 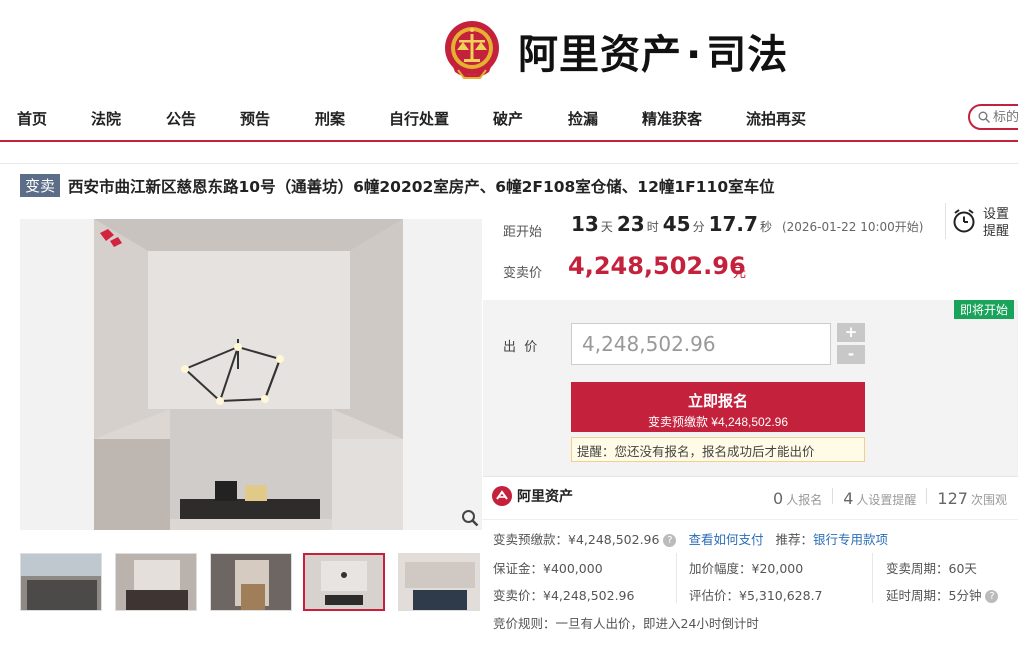 I want to click on bond-amount: 保证金：¥400,000, so click(x=548, y=568).